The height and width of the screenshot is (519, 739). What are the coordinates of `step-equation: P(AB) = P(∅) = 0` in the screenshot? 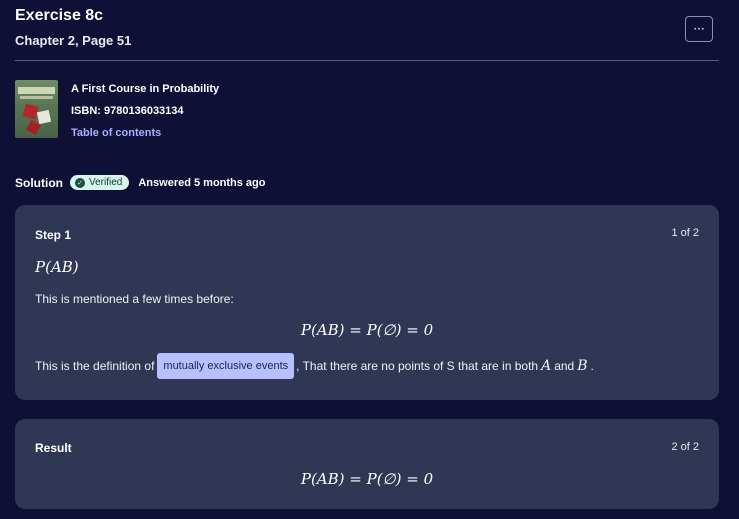 It's located at (367, 330).